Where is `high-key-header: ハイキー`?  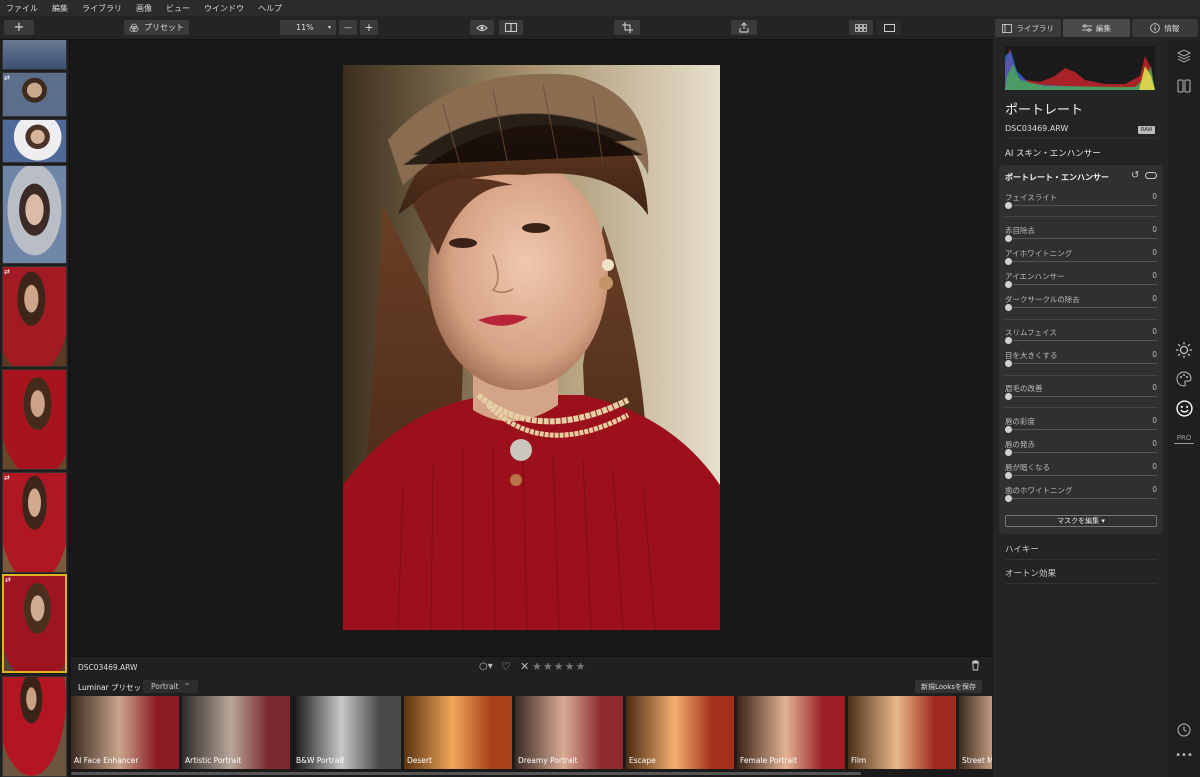 high-key-header: ハイキー is located at coordinates (1022, 549).